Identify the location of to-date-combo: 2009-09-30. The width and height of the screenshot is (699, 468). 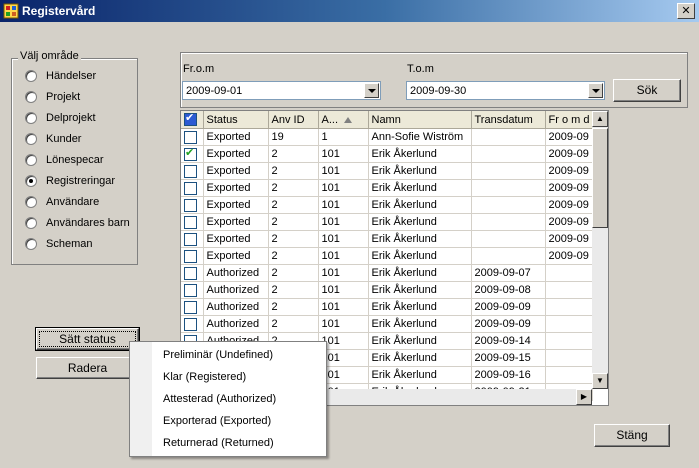
(505, 90).